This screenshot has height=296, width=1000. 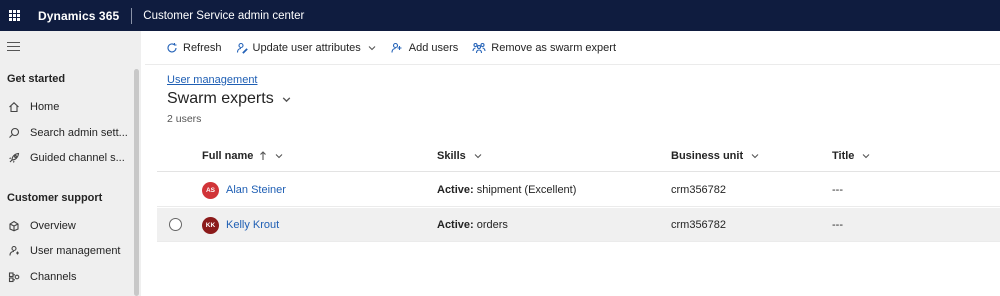 I want to click on sidebar-item-overview: Overview, so click(x=67, y=226).